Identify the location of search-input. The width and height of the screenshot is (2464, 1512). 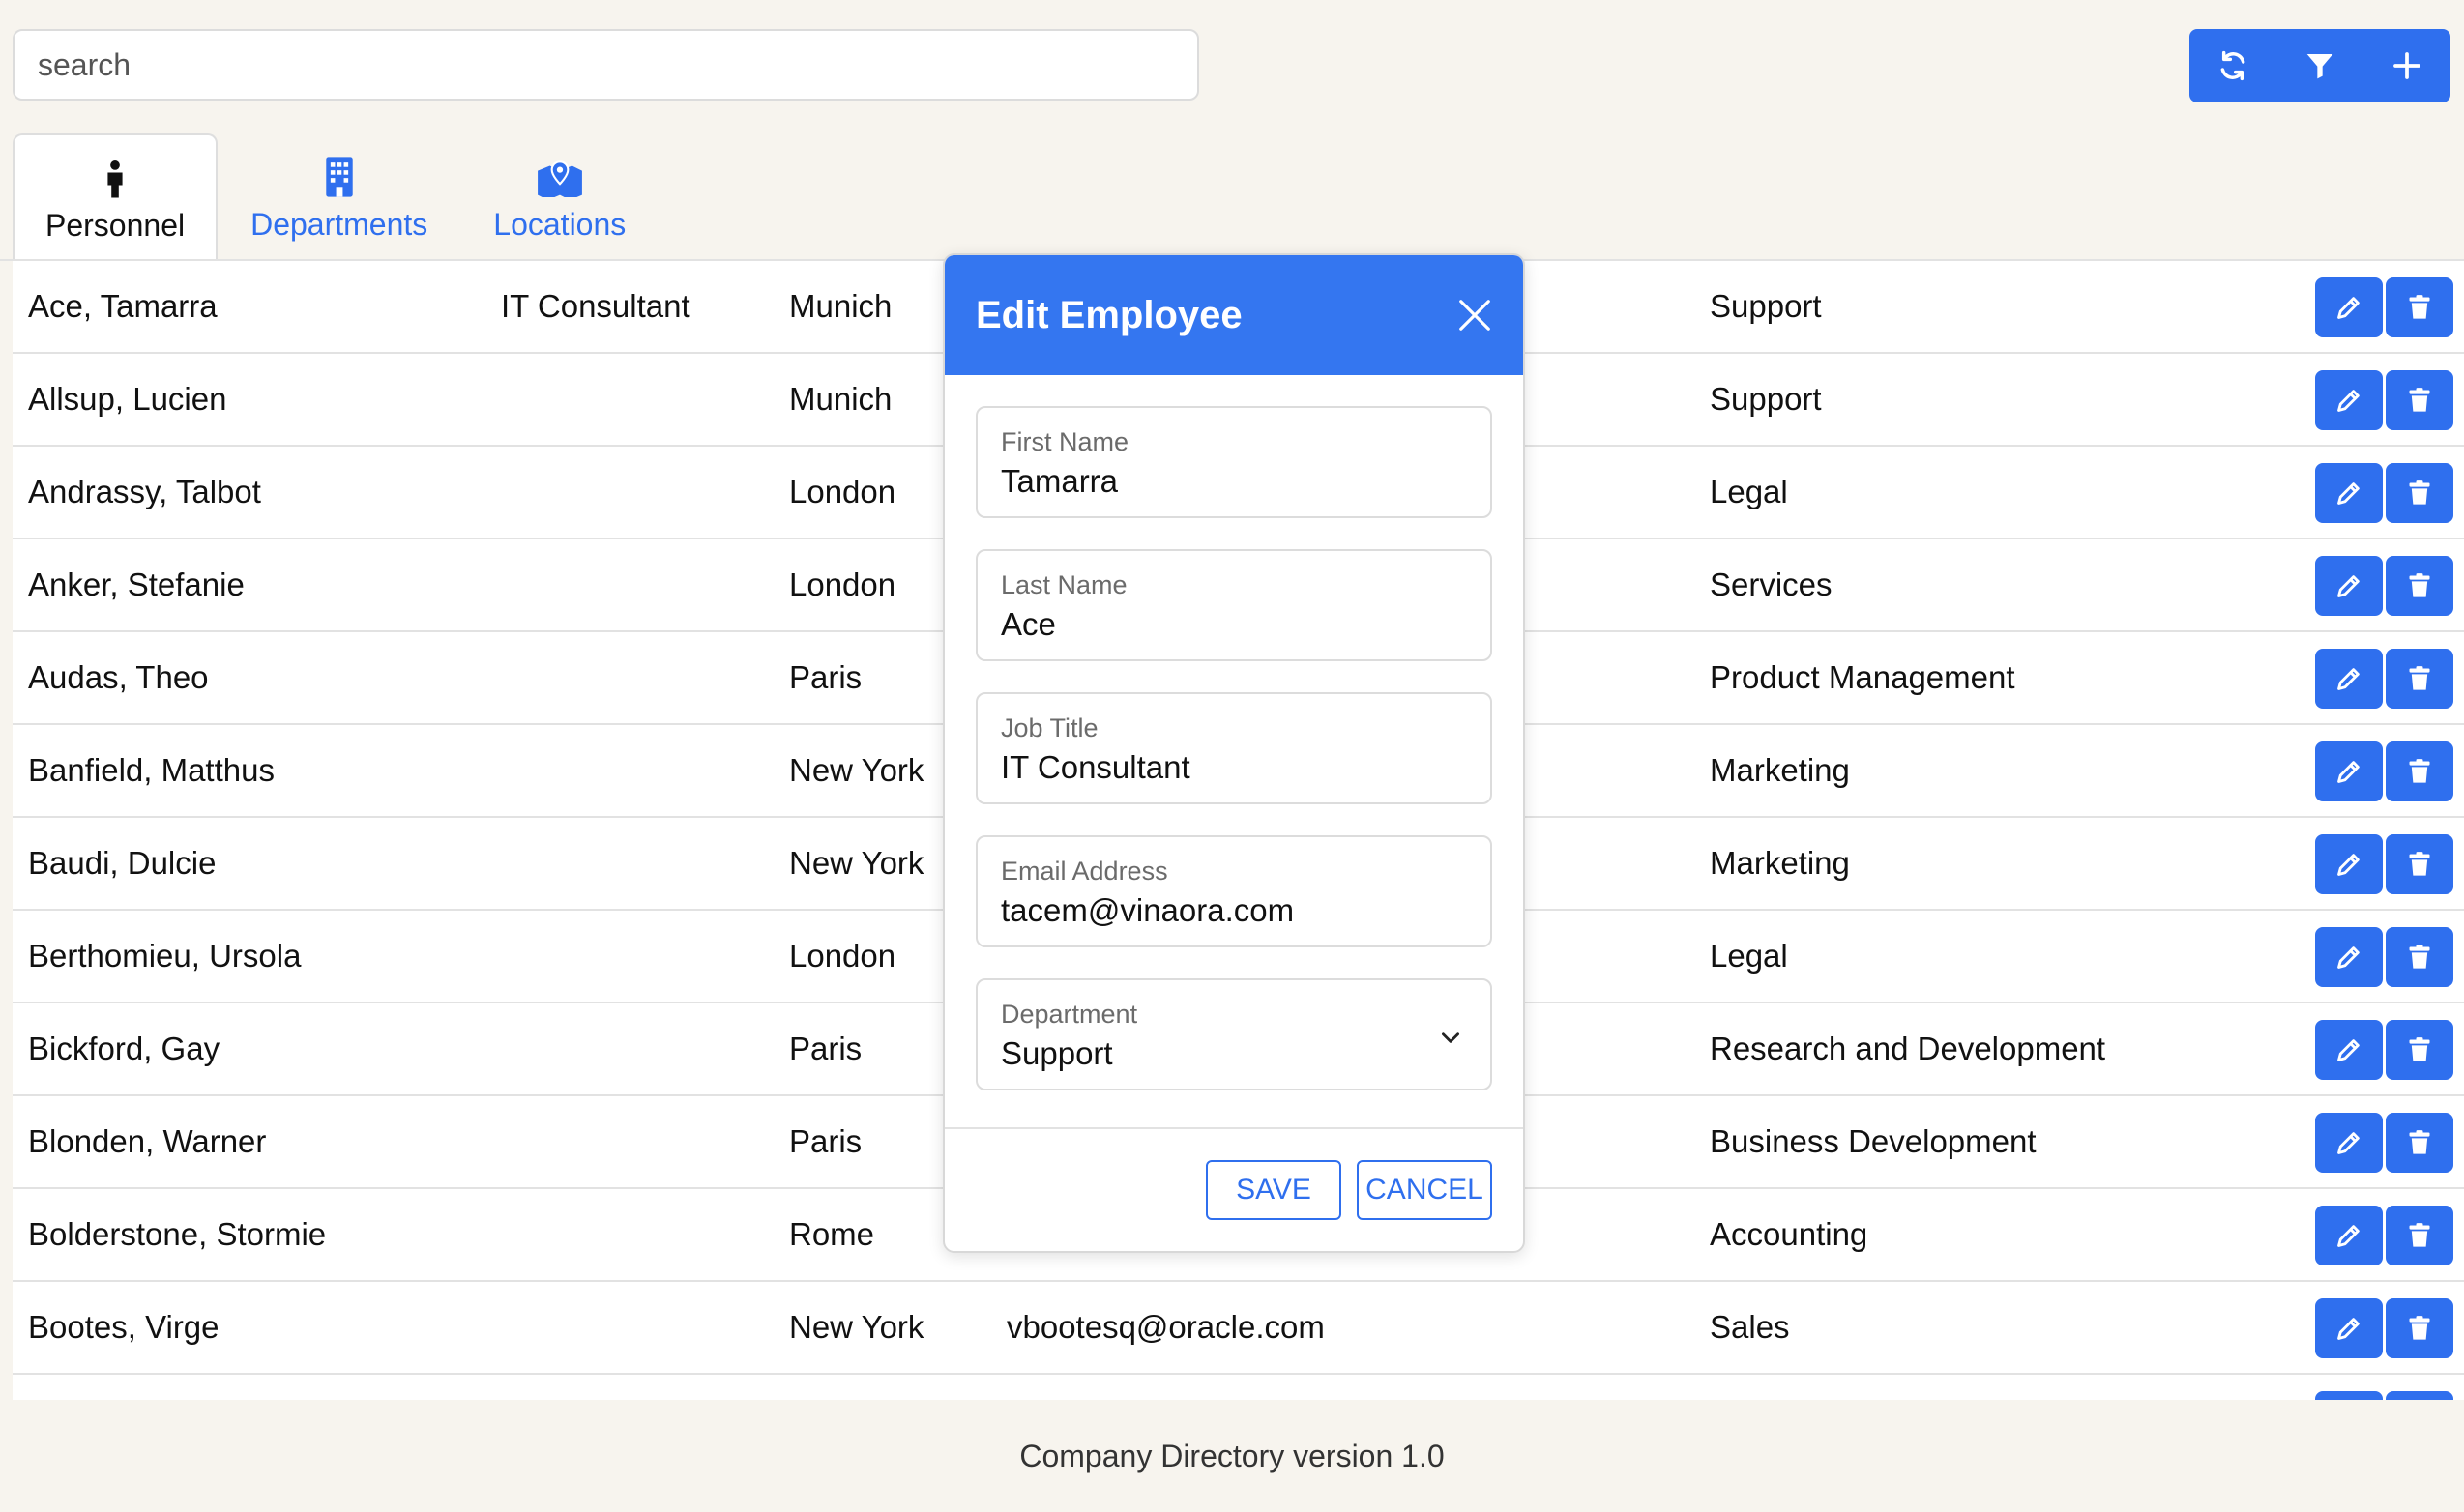
(606, 65).